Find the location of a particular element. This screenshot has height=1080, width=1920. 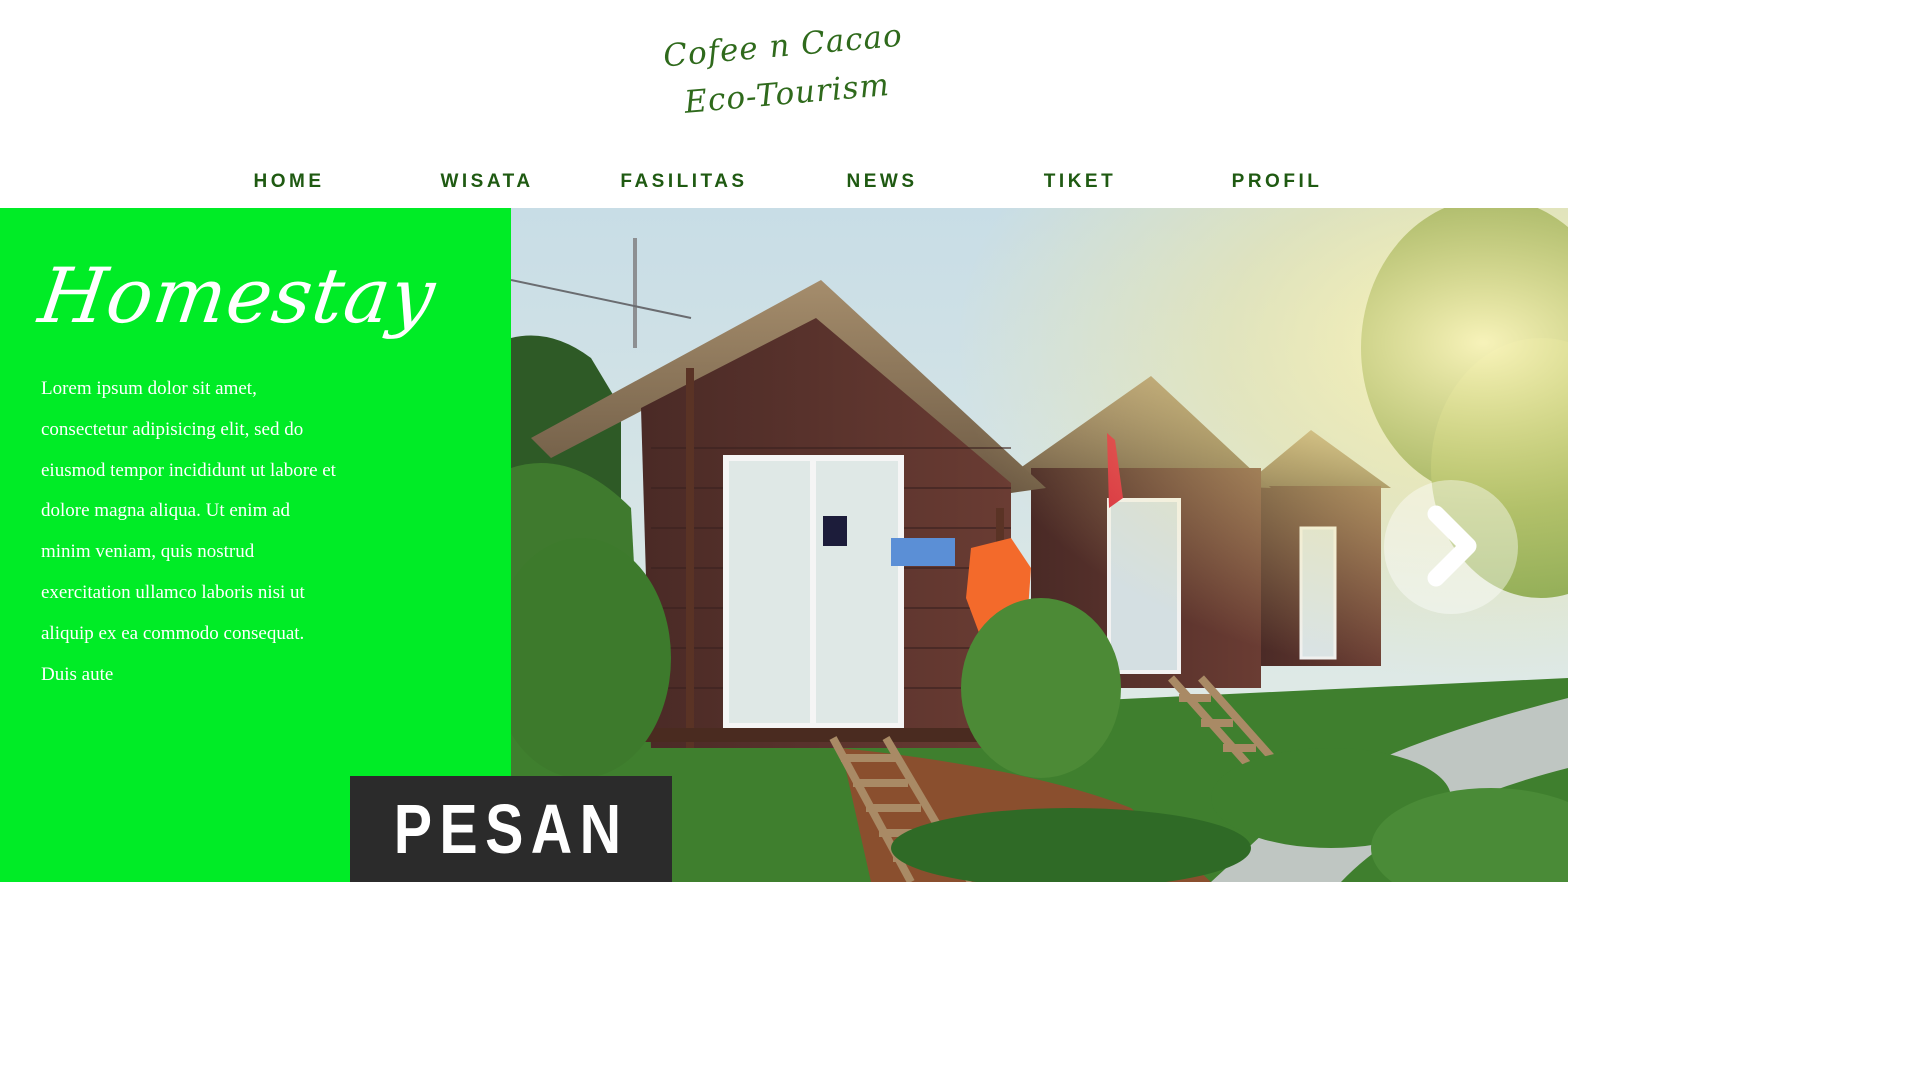

chevron-right-icon is located at coordinates (1452, 546).